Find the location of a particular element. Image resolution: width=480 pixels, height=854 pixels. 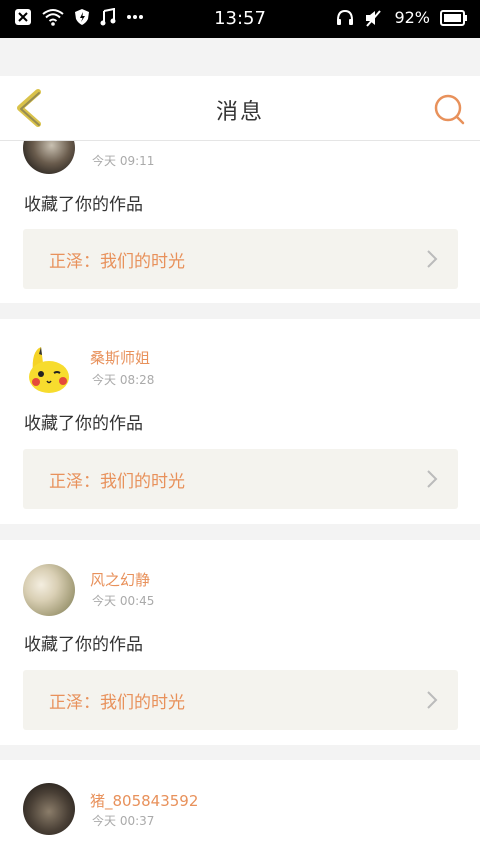

username: 风之幻静 is located at coordinates (120, 579).